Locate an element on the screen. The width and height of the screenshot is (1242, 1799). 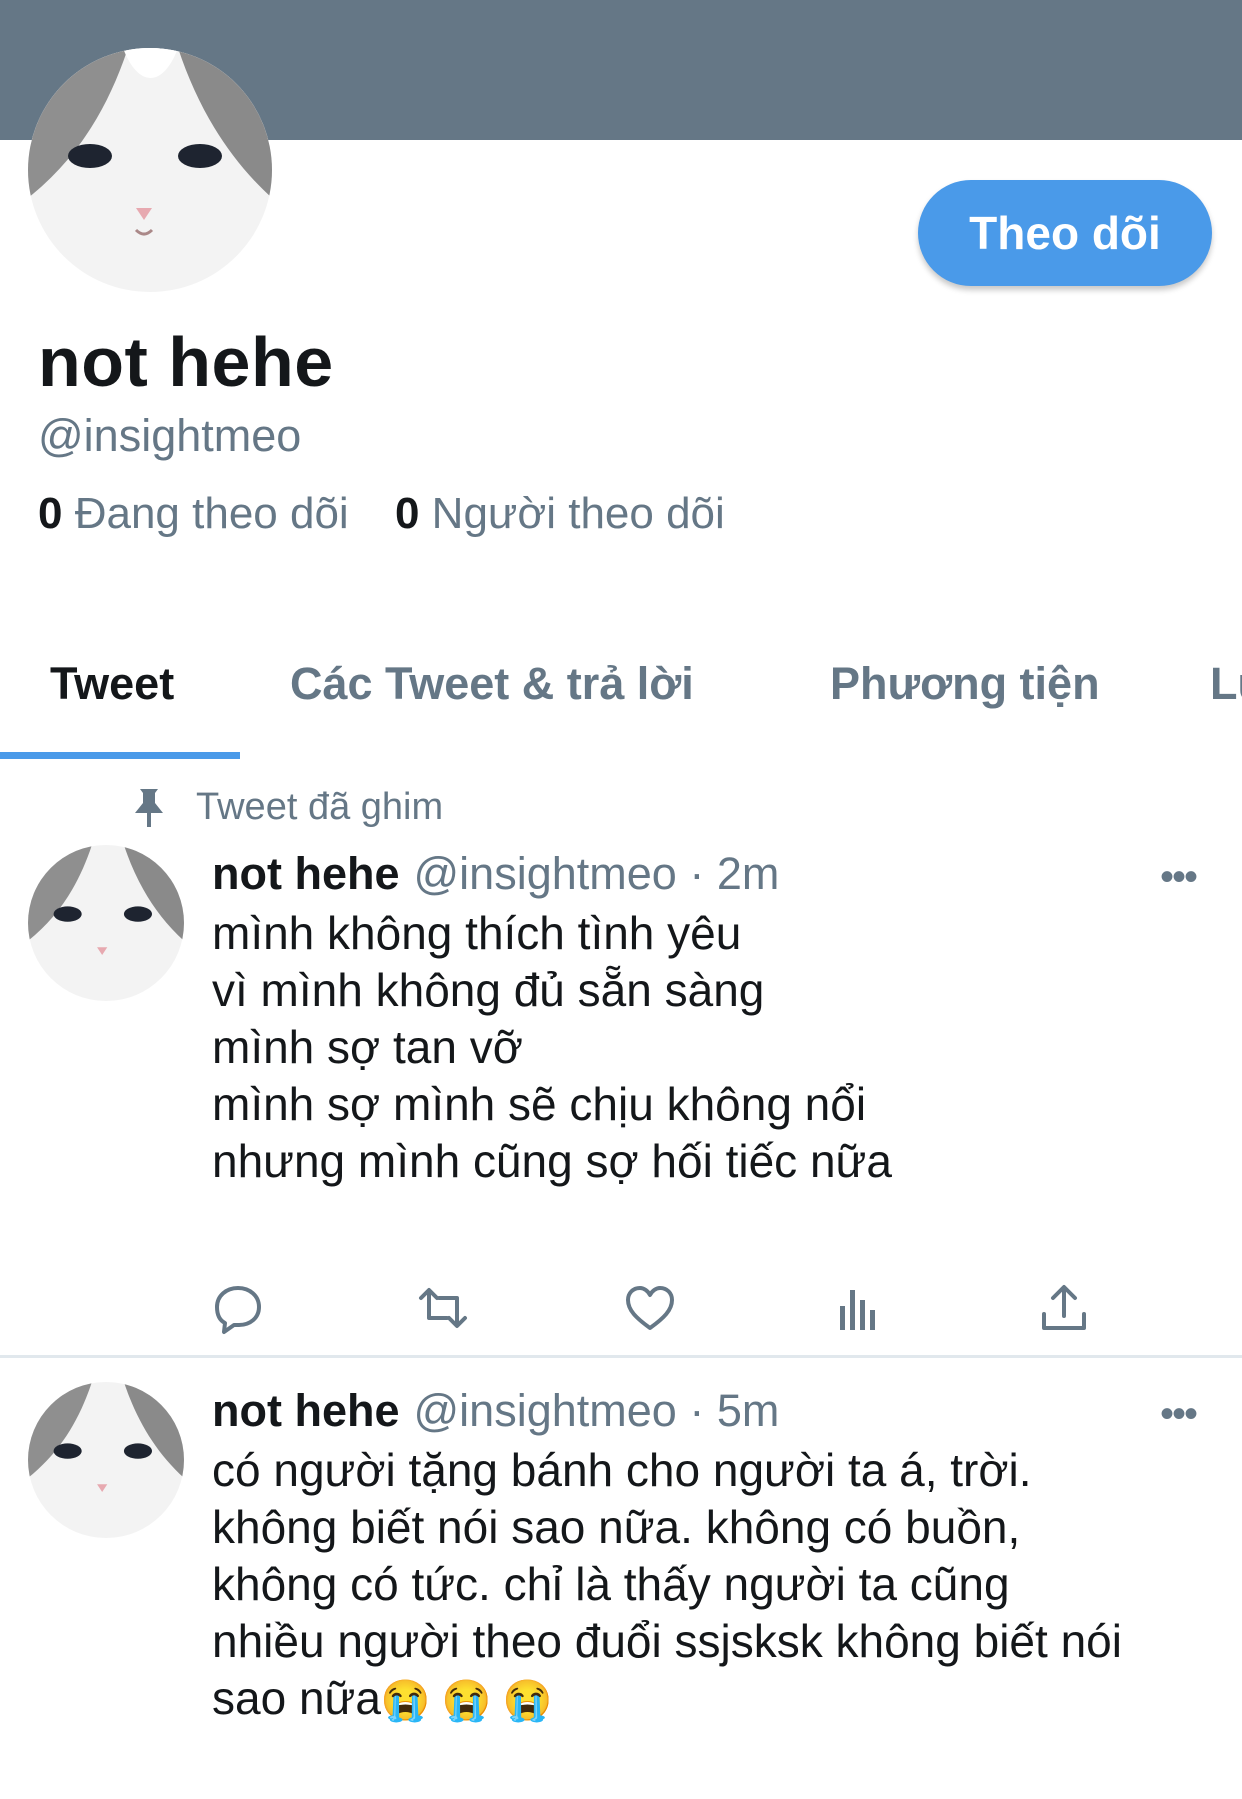
tweet-timestamp: · 2m is located at coordinates (734, 873).